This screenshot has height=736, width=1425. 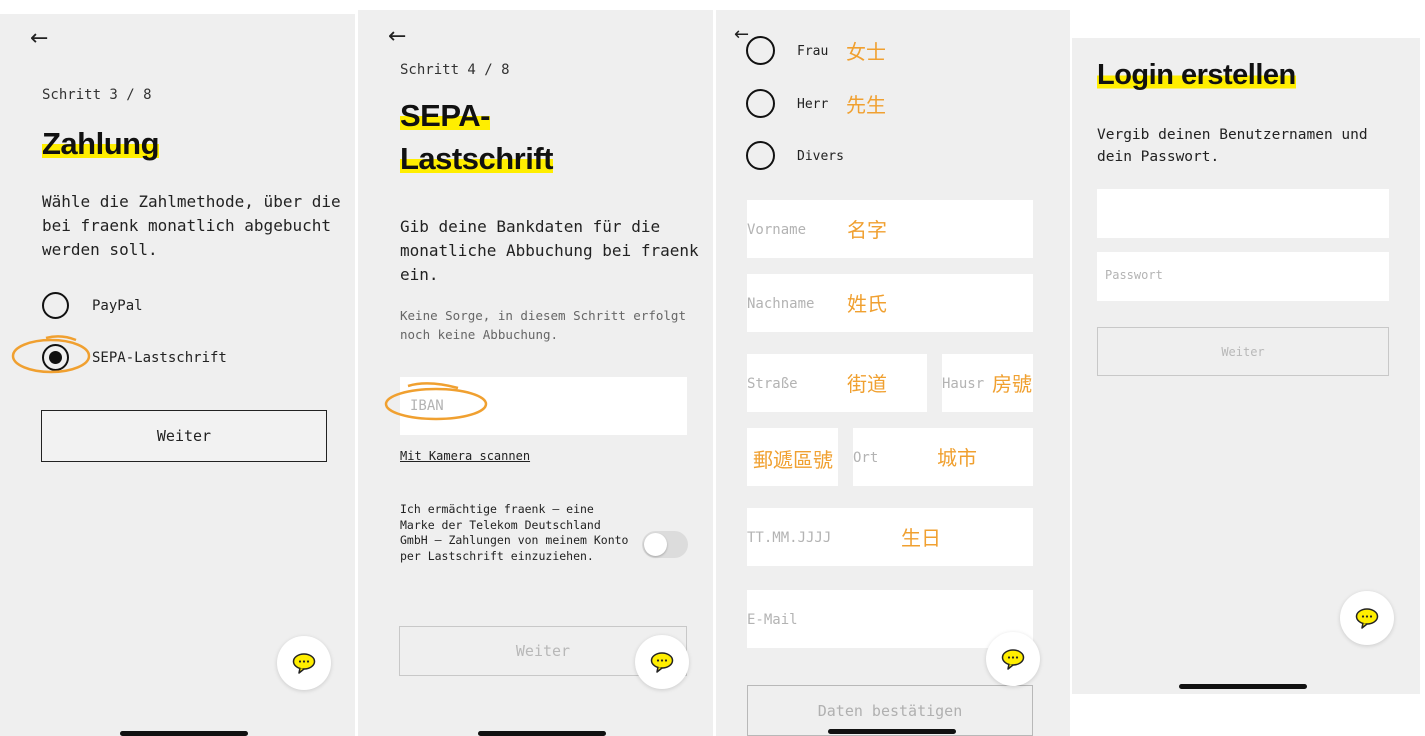 What do you see at coordinates (921, 538) in the screenshot?
I see `birthdate-annotation: 生日` at bounding box center [921, 538].